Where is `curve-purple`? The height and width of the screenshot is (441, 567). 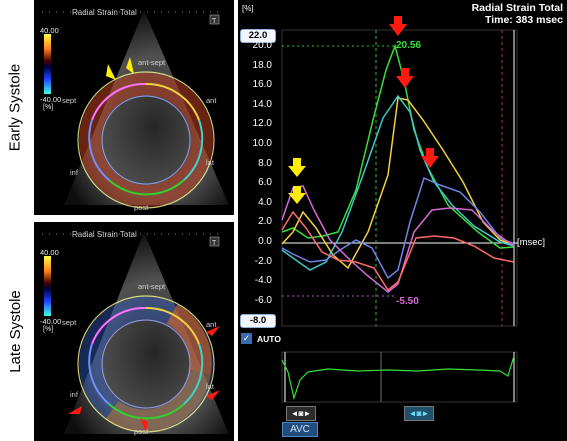
curve-purple is located at coordinates (398, 239).